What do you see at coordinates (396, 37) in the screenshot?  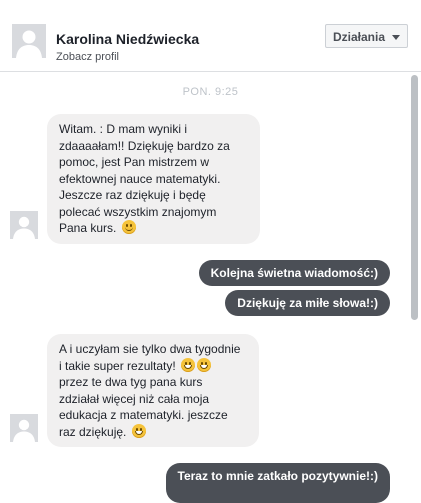 I see `caret-down-icon` at bounding box center [396, 37].